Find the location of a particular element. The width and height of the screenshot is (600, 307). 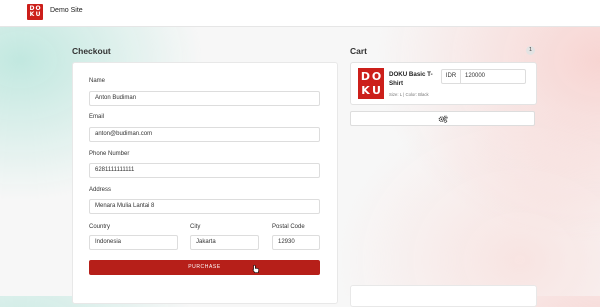

city-label: City is located at coordinates (195, 227).